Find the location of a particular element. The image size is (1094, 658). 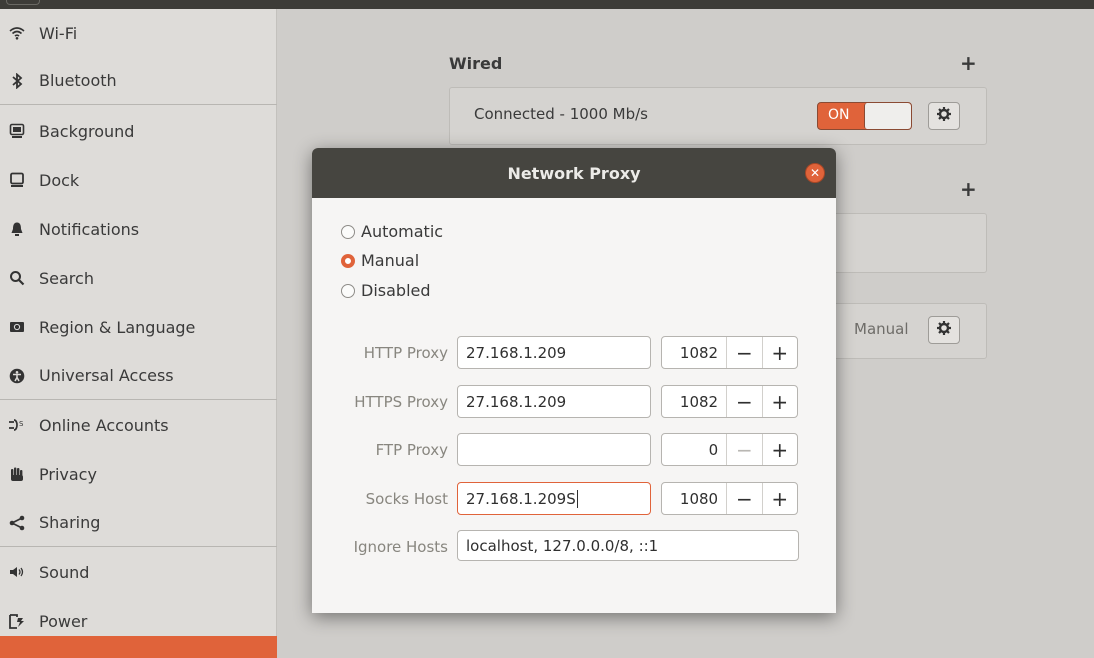

ftp-port-stepper: 0 − + is located at coordinates (729, 449).